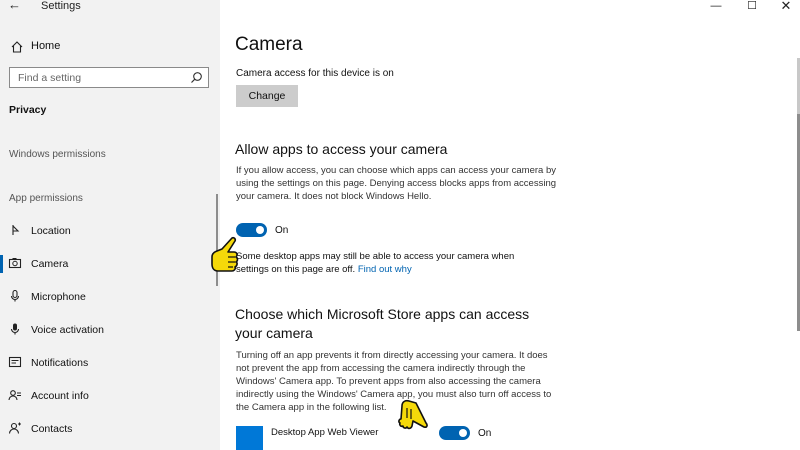 This screenshot has height=450, width=800. I want to click on maximize-icon: ☐, so click(752, 7).